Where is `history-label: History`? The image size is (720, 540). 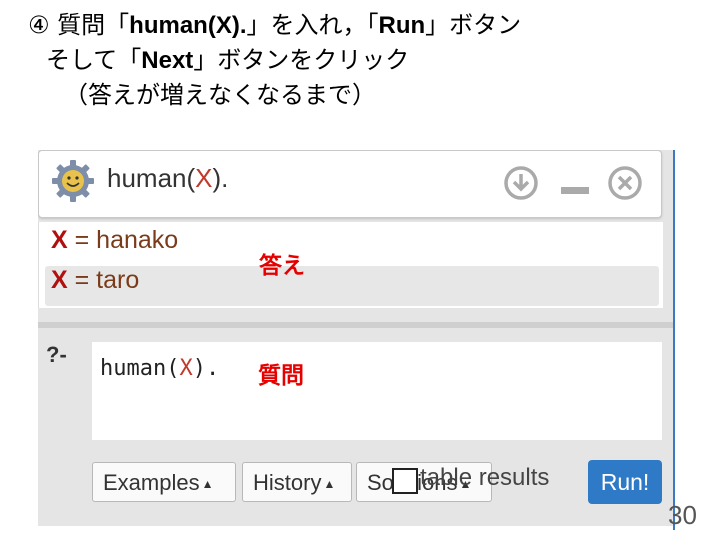
history-label: History is located at coordinates (287, 482).